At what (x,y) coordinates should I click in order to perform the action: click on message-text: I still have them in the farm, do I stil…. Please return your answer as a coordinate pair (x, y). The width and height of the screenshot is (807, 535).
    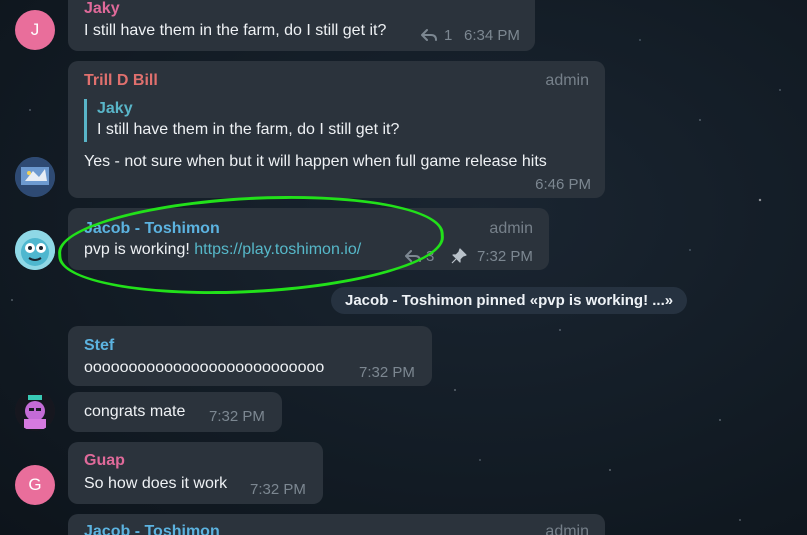
    Looking at the image, I should click on (235, 30).